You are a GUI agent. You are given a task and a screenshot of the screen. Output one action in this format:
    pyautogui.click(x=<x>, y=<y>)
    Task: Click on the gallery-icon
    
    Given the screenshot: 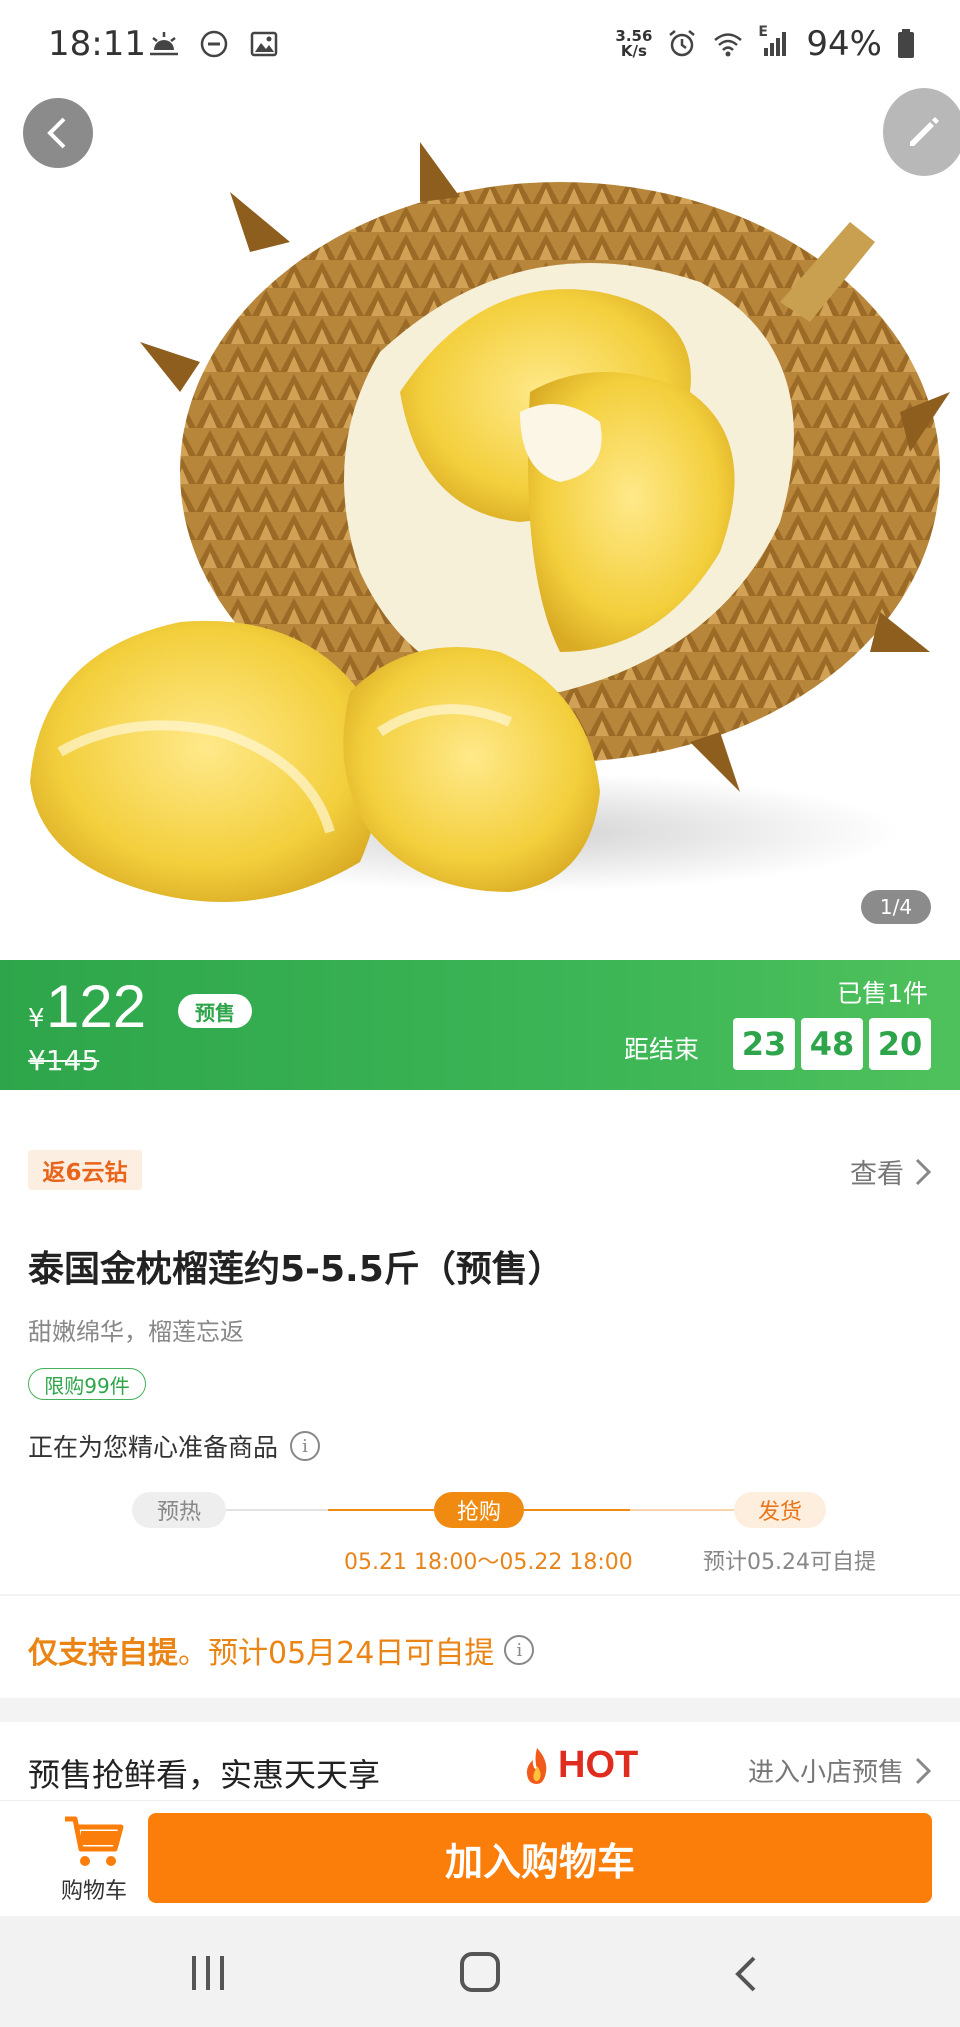 What is the action you would take?
    pyautogui.click(x=264, y=44)
    